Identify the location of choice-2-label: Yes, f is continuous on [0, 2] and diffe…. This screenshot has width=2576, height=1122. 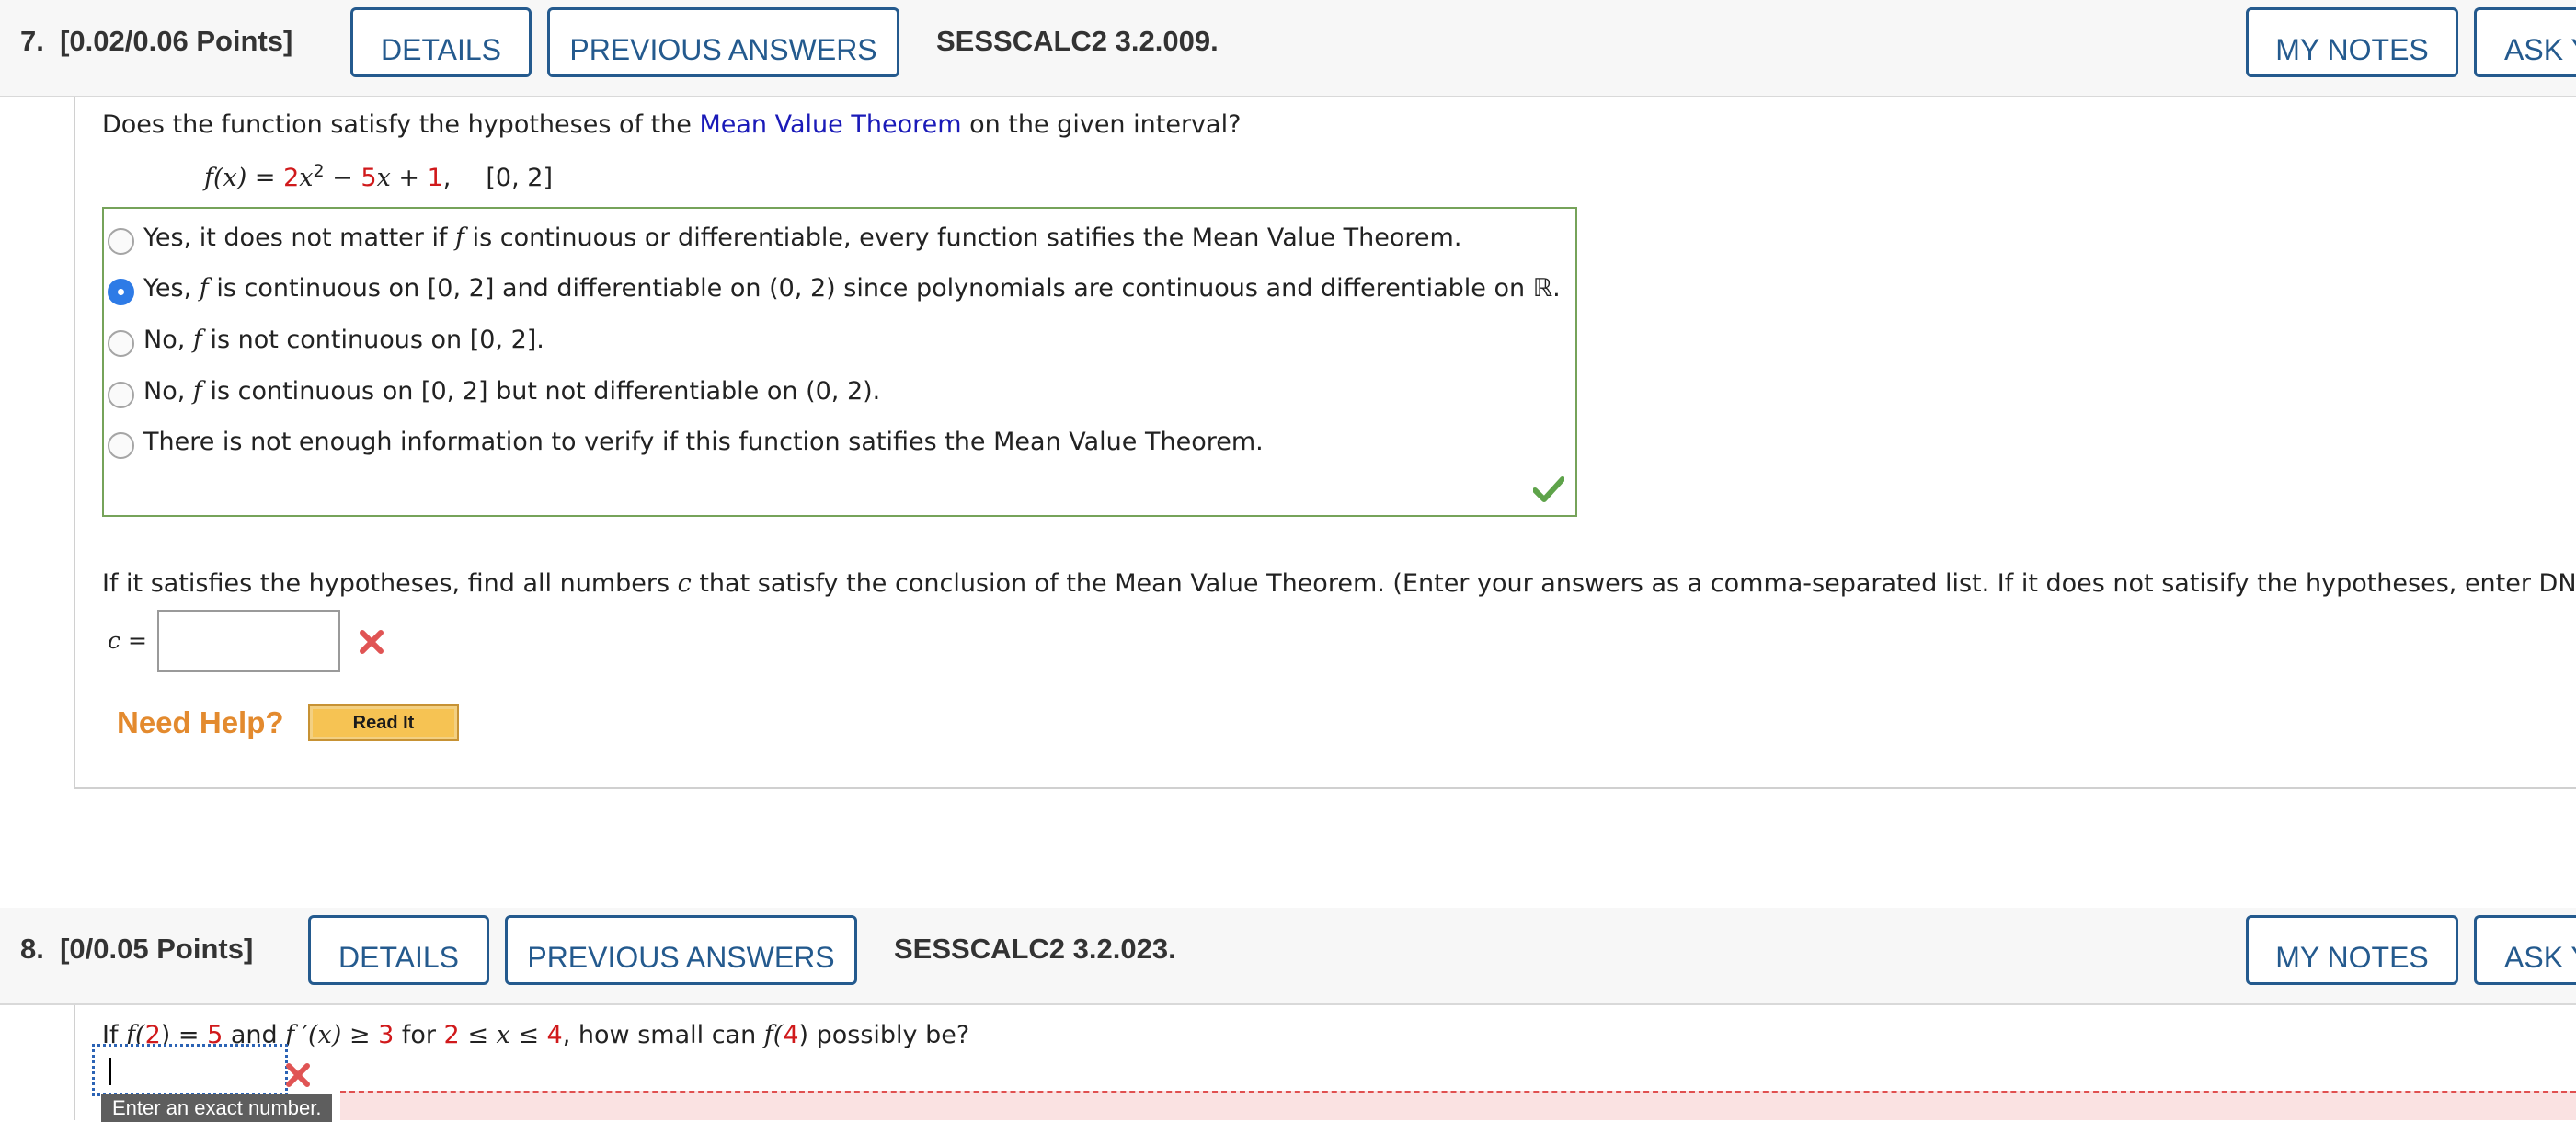
(852, 288).